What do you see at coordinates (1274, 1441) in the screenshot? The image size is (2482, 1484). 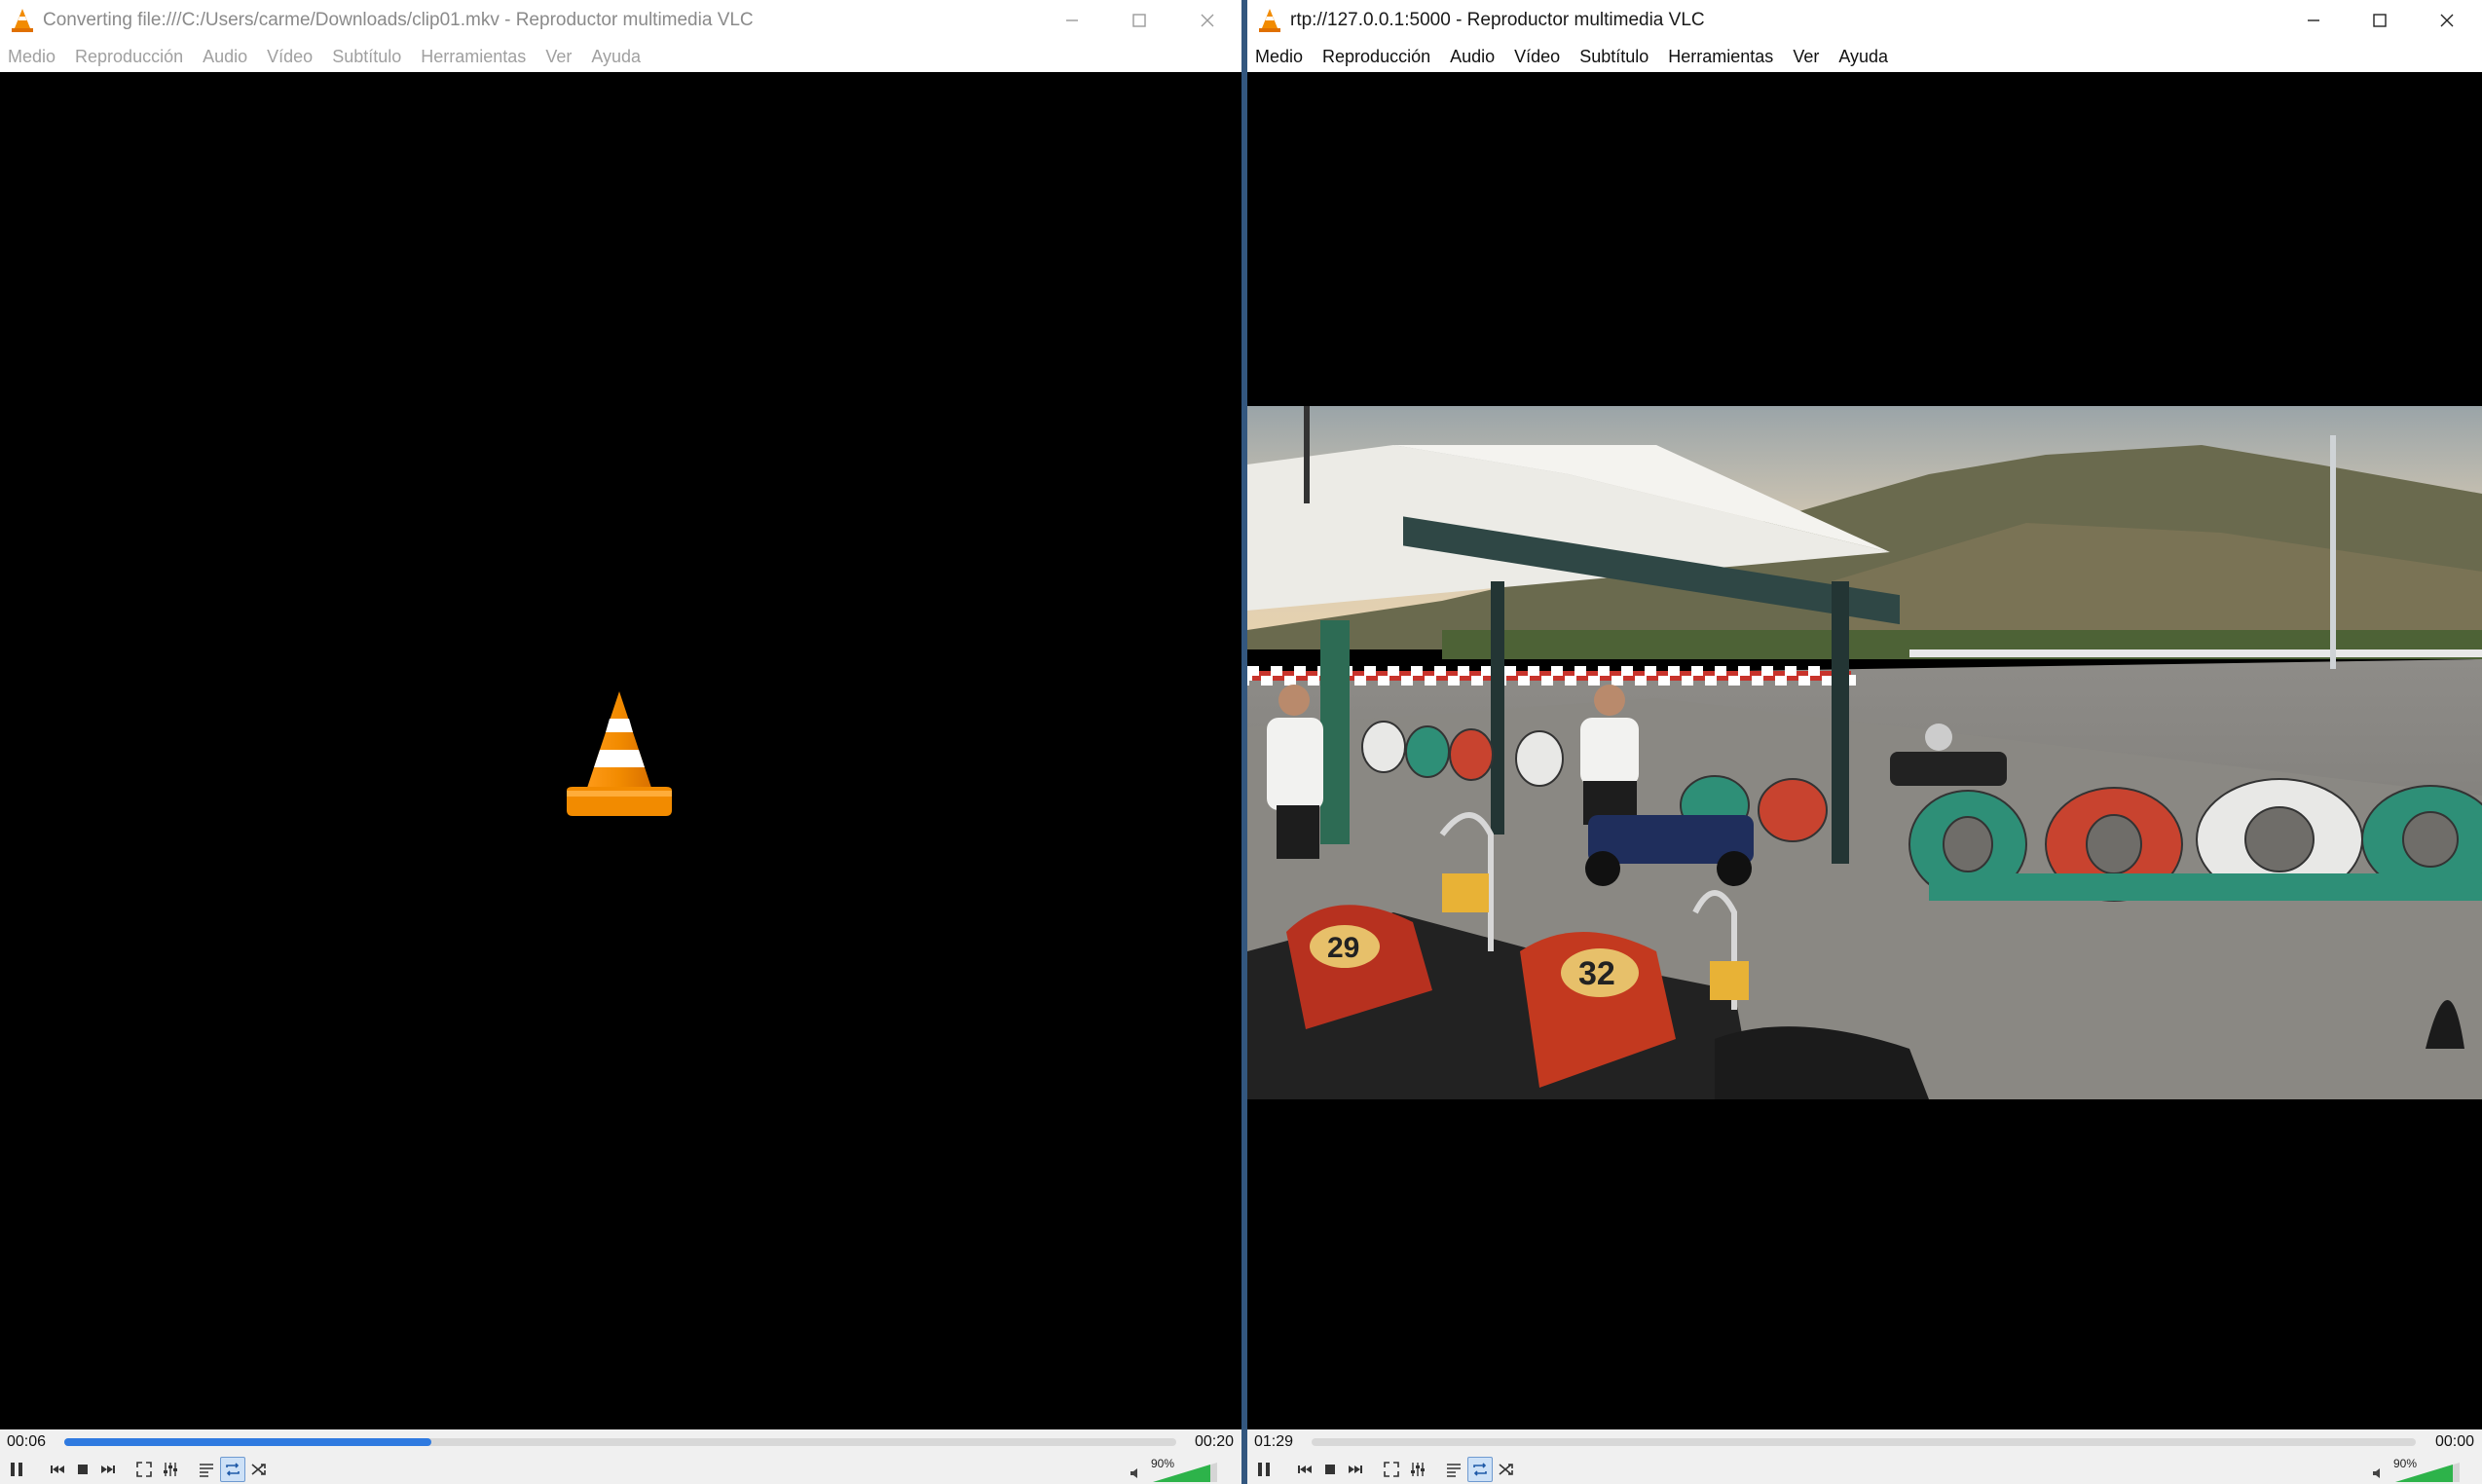 I see `time-elapsed: 01:29` at bounding box center [1274, 1441].